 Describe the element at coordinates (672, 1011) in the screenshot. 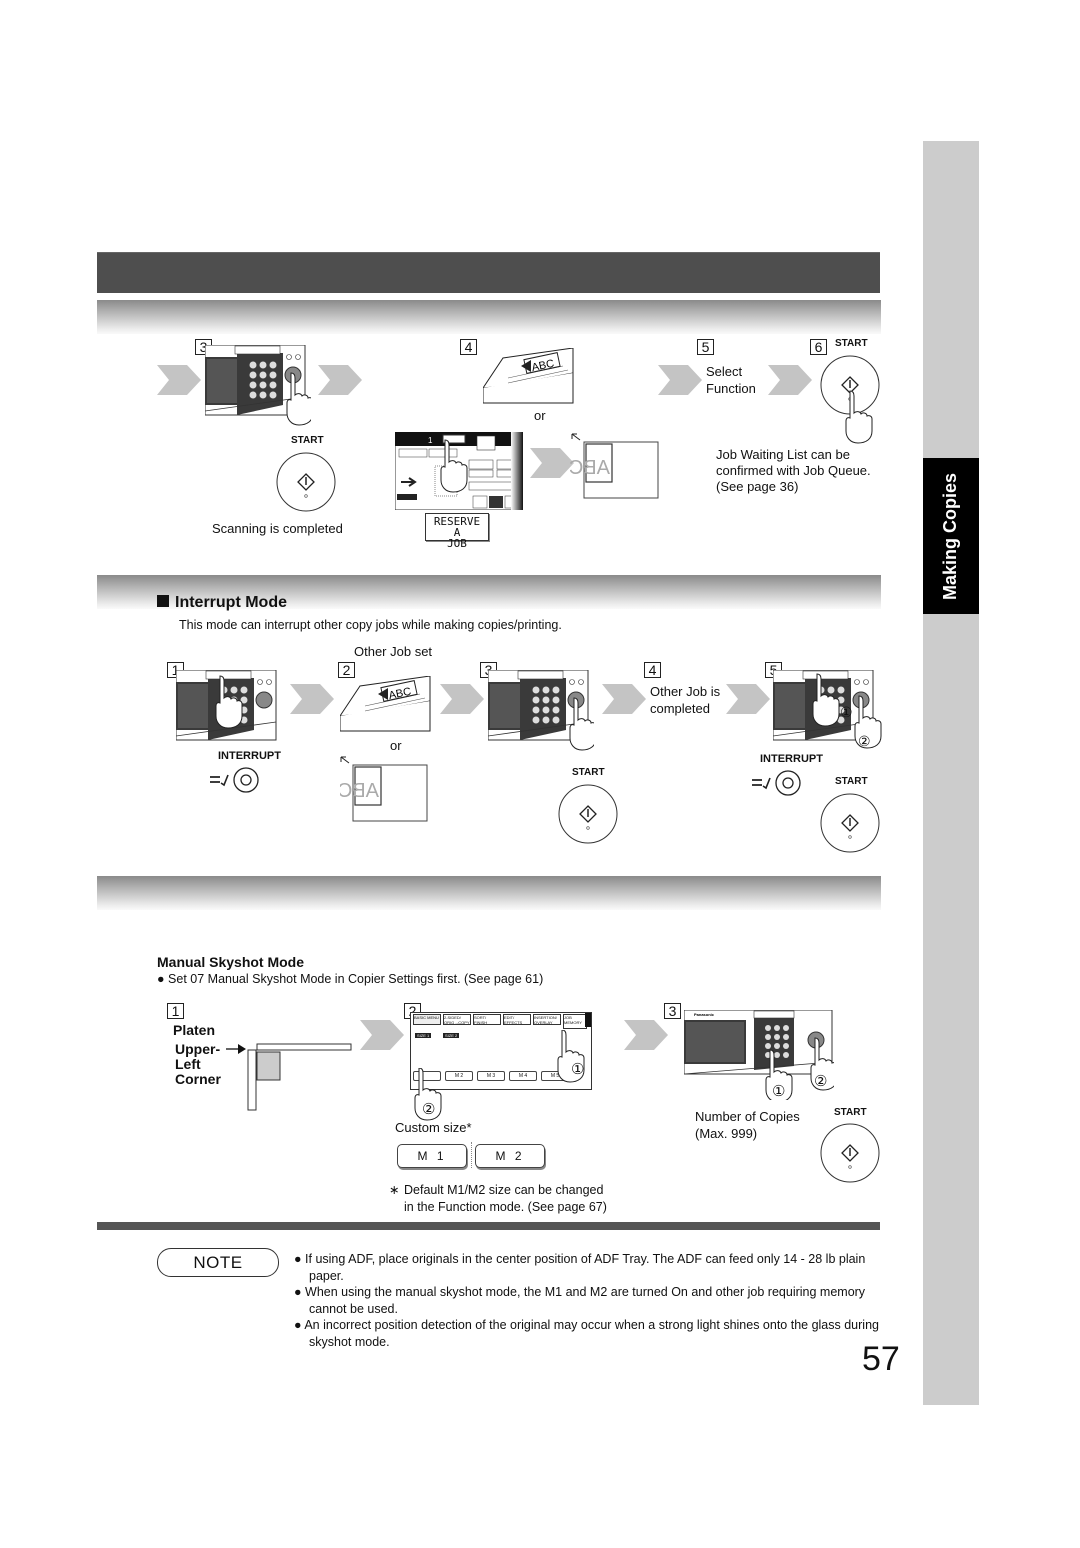

I see `step-number: 3` at that location.